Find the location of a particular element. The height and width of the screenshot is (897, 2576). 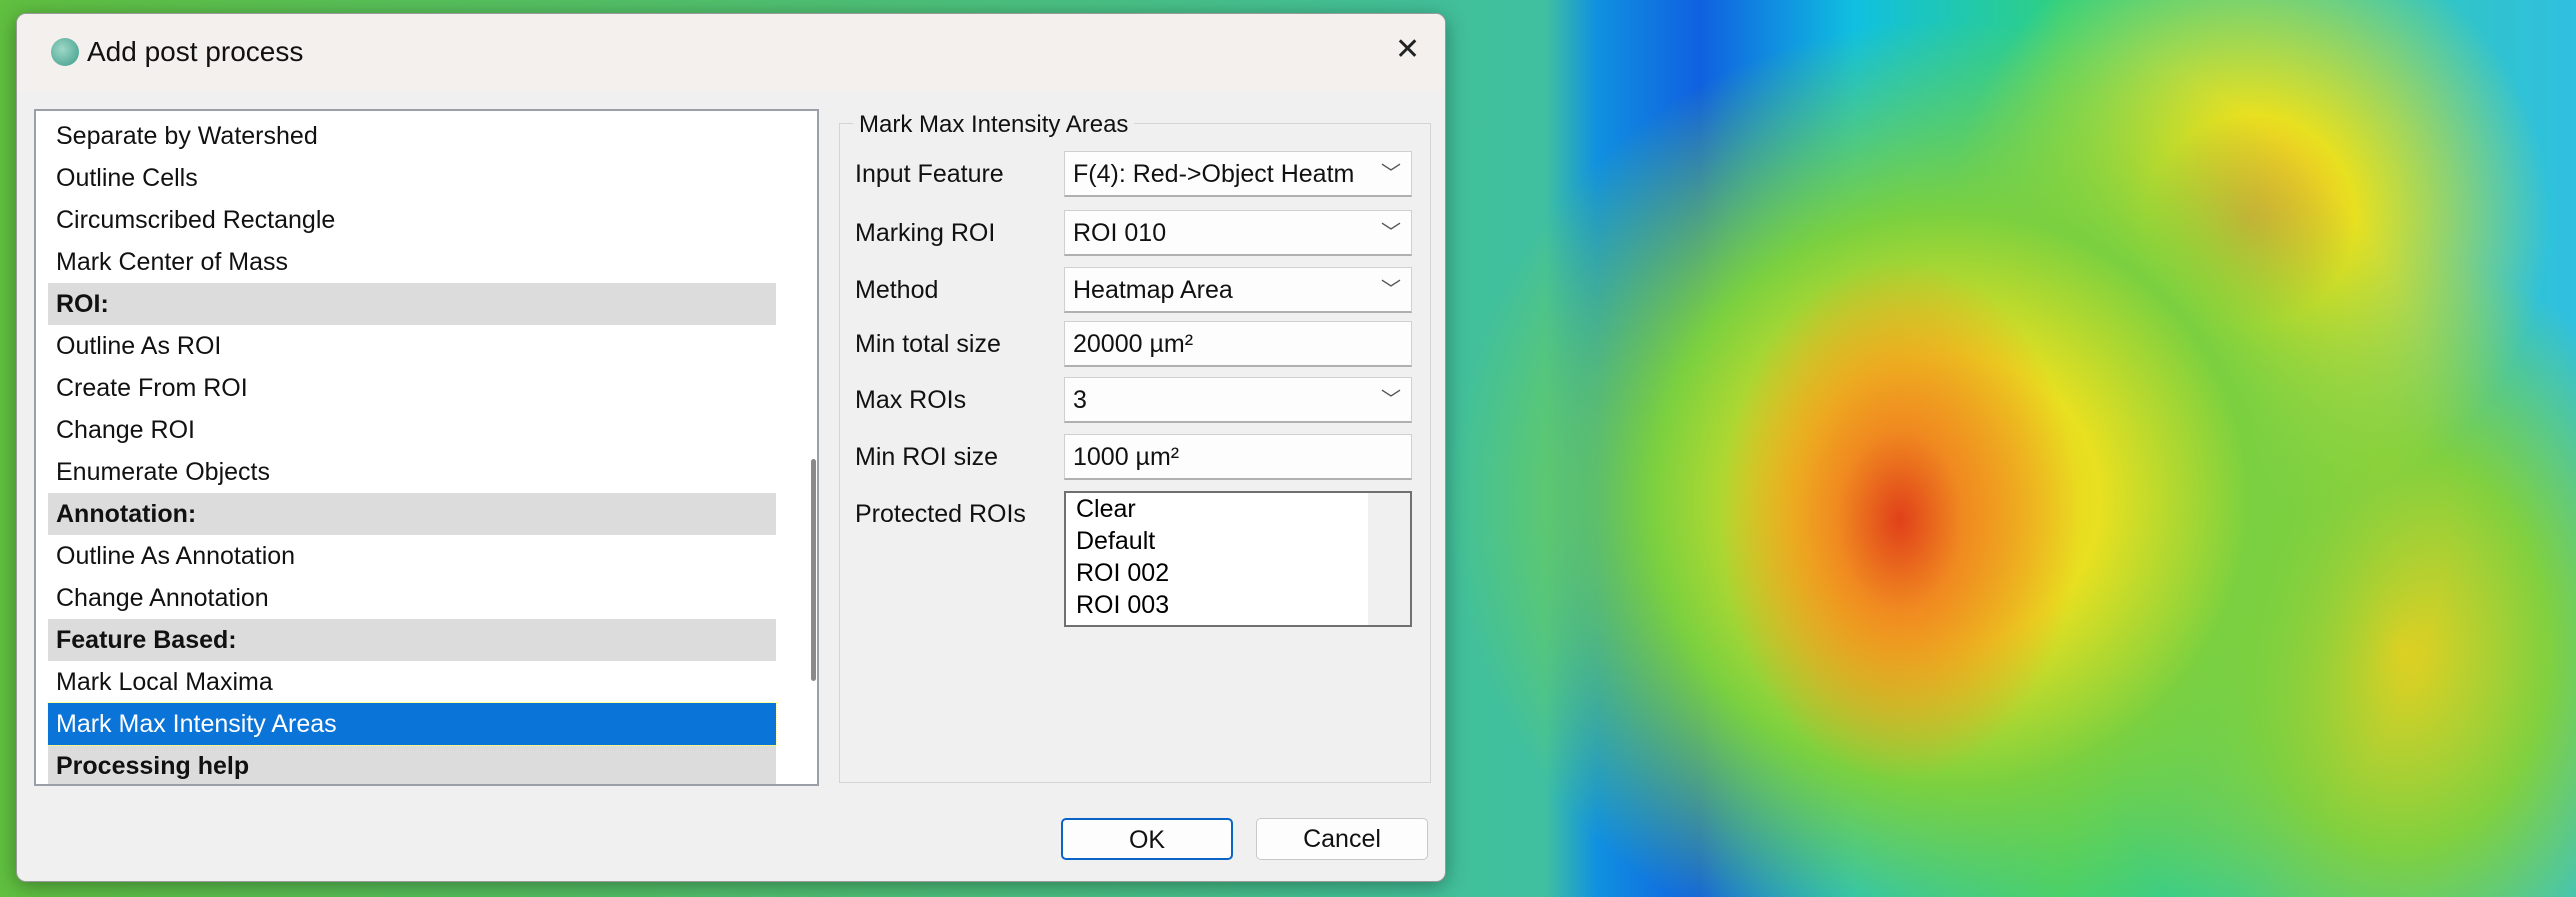

list-item: Change Annotation is located at coordinates (412, 598).